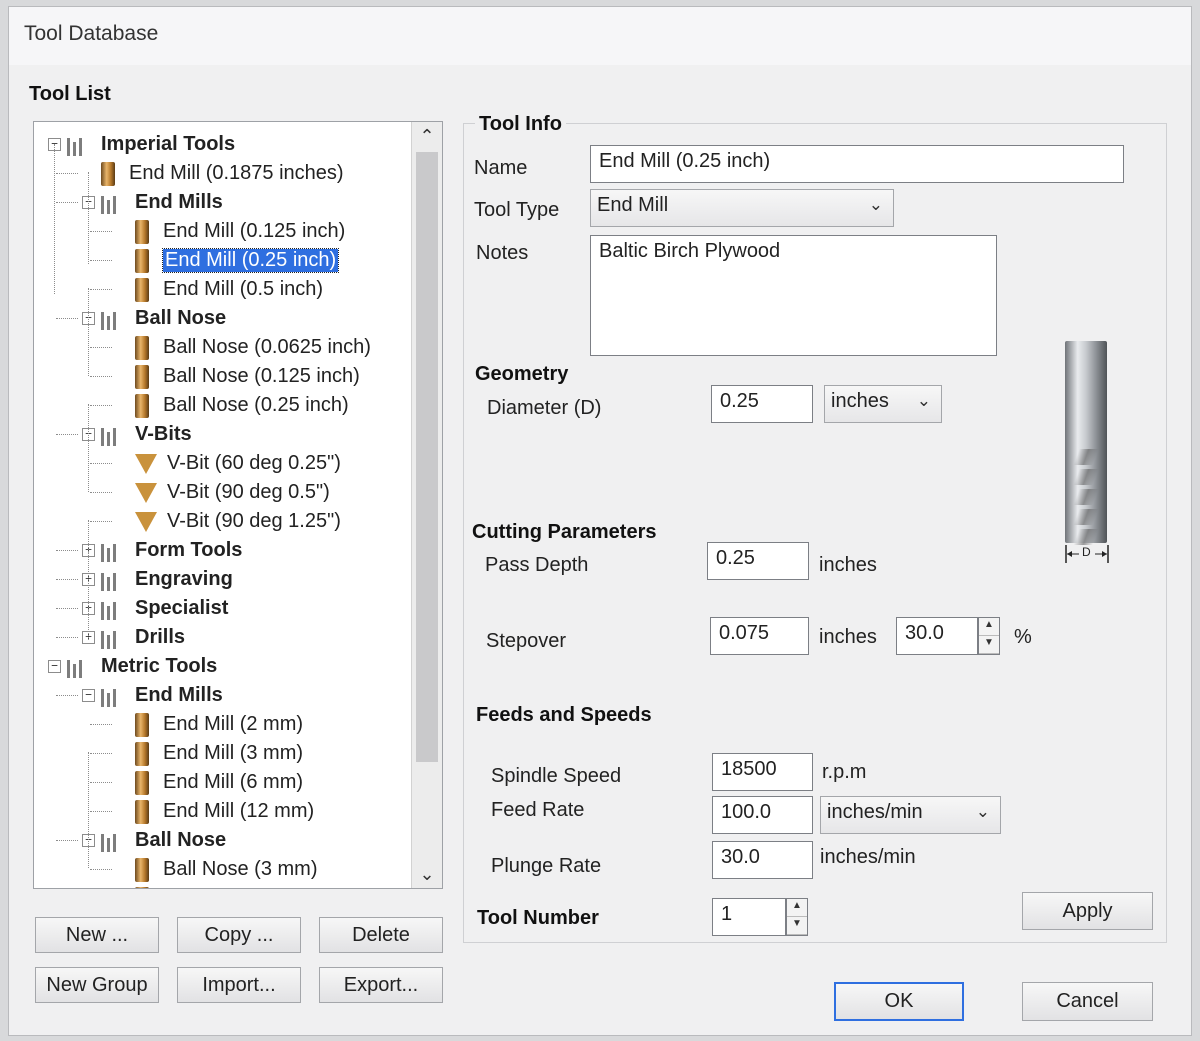  What do you see at coordinates (133, 637) in the screenshot?
I see `tree-group-row: + Drills` at bounding box center [133, 637].